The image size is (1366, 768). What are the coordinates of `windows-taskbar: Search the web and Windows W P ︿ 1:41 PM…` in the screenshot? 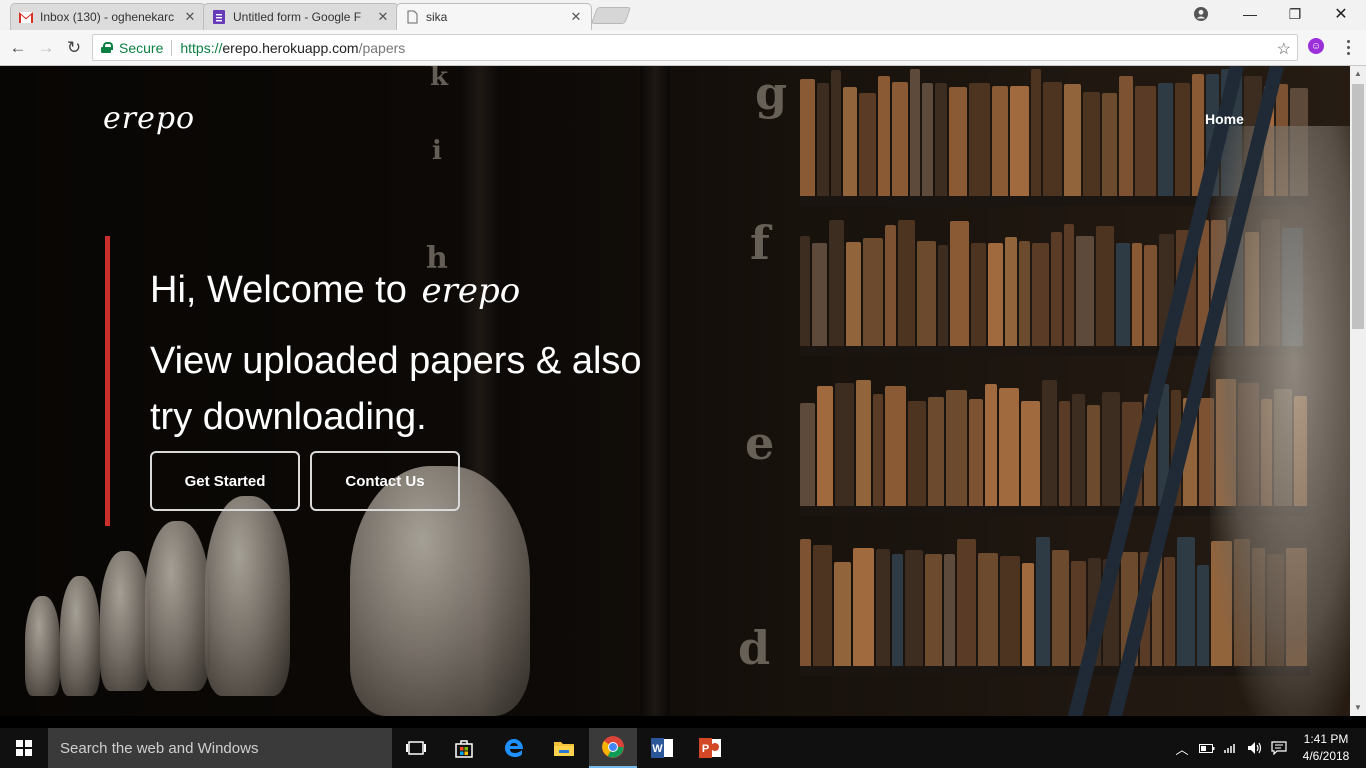 It's located at (683, 748).